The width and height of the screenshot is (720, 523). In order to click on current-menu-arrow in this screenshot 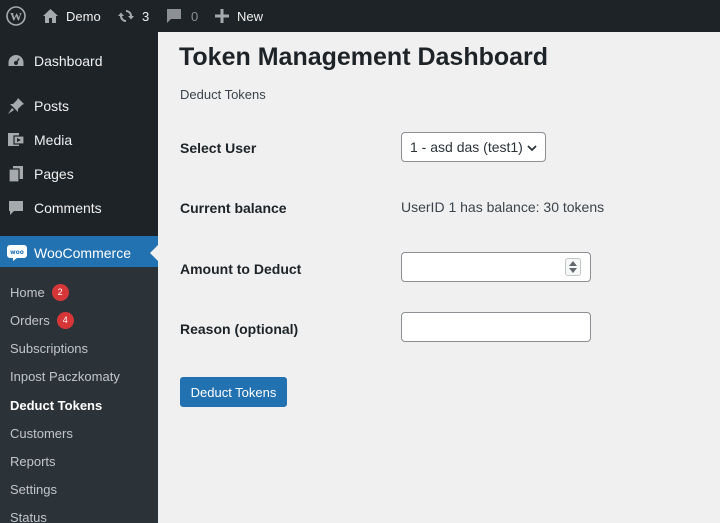, I will do `click(154, 253)`.